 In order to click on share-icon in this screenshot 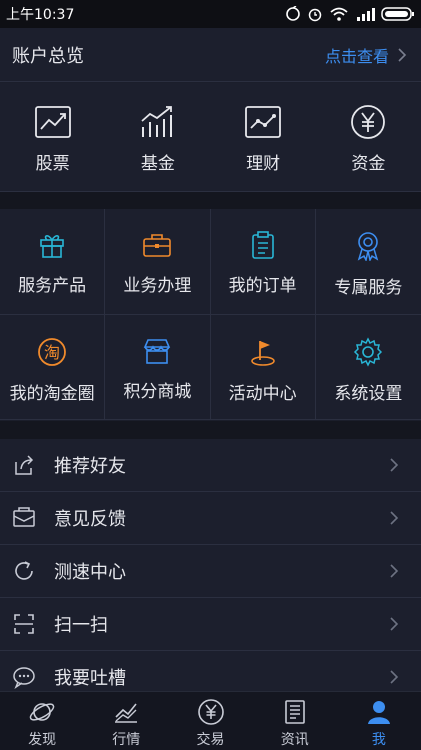, I will do `click(24, 465)`.